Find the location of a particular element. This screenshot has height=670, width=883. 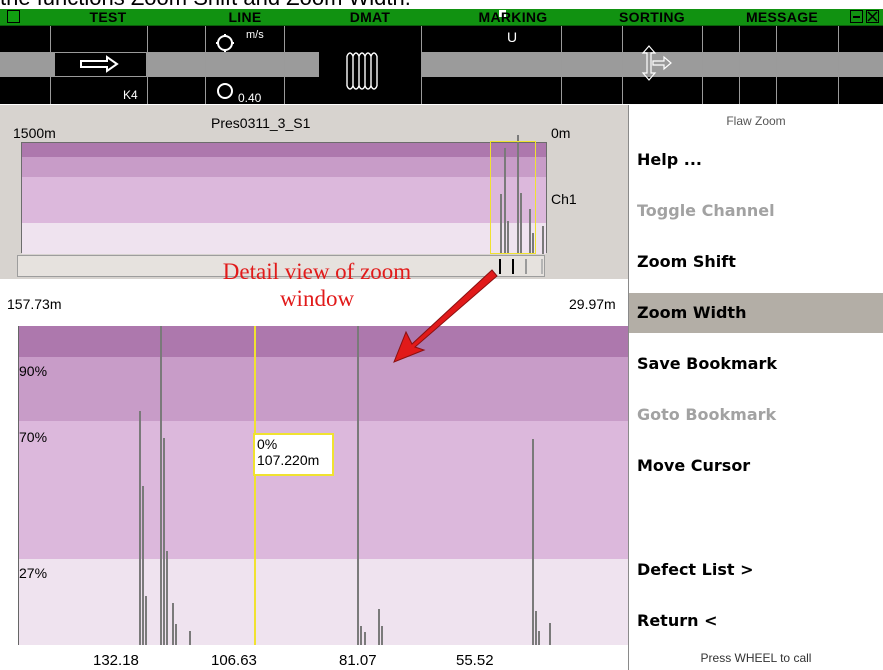

menu-return: Return < is located at coordinates (756, 621).